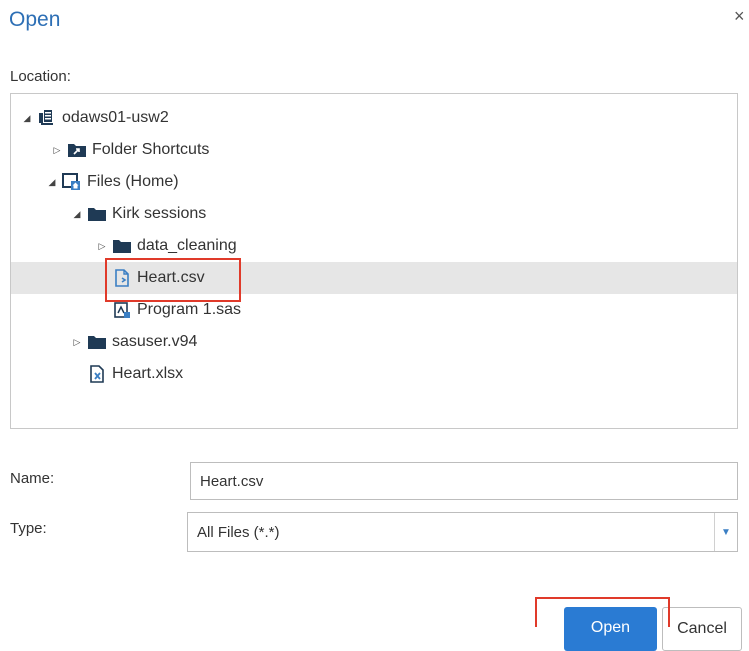 The image size is (749, 651). I want to click on tree-item-kirk-sessions: ◢ Kirk sessions, so click(374, 214).